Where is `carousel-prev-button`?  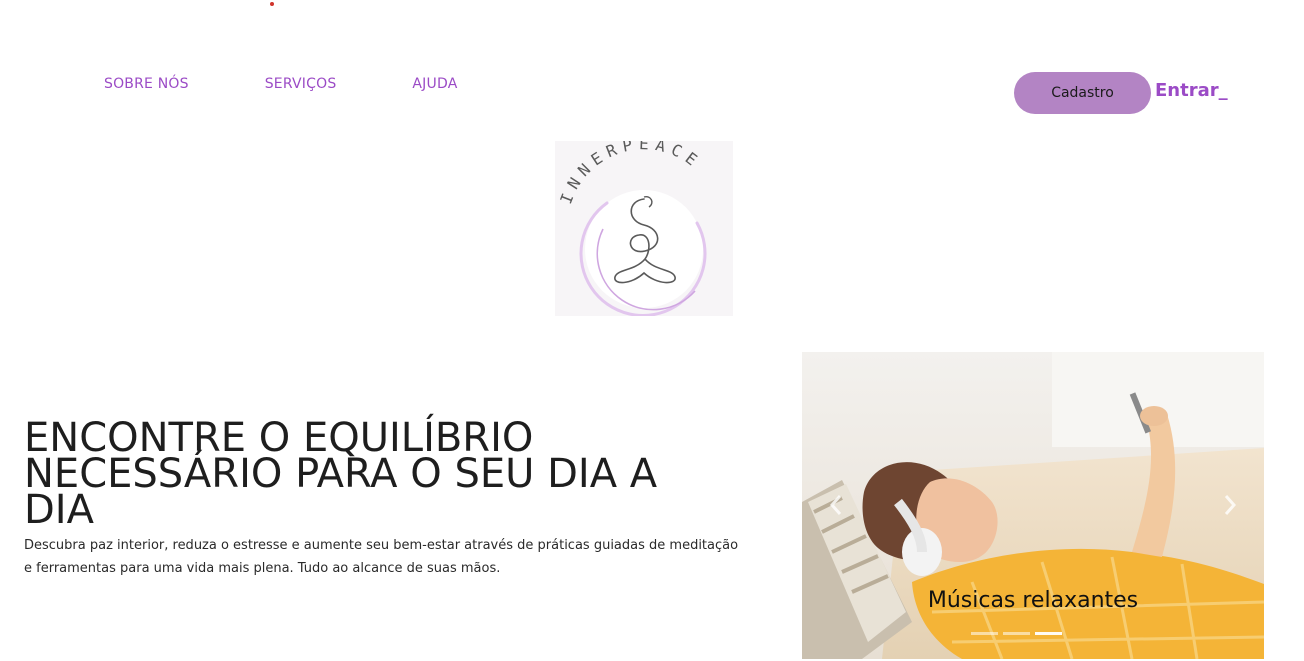
carousel-prev-button is located at coordinates (836, 505).